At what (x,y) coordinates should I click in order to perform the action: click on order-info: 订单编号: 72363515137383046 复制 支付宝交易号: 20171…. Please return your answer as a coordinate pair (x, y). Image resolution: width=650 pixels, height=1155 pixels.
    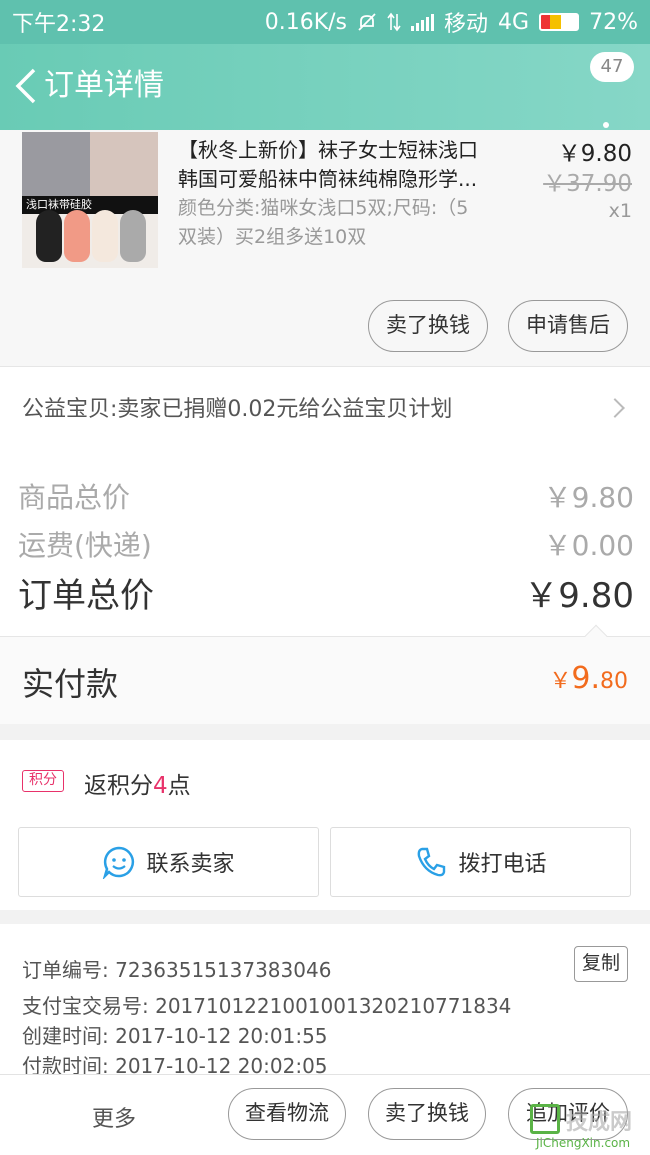
    Looking at the image, I should click on (325, 1001).